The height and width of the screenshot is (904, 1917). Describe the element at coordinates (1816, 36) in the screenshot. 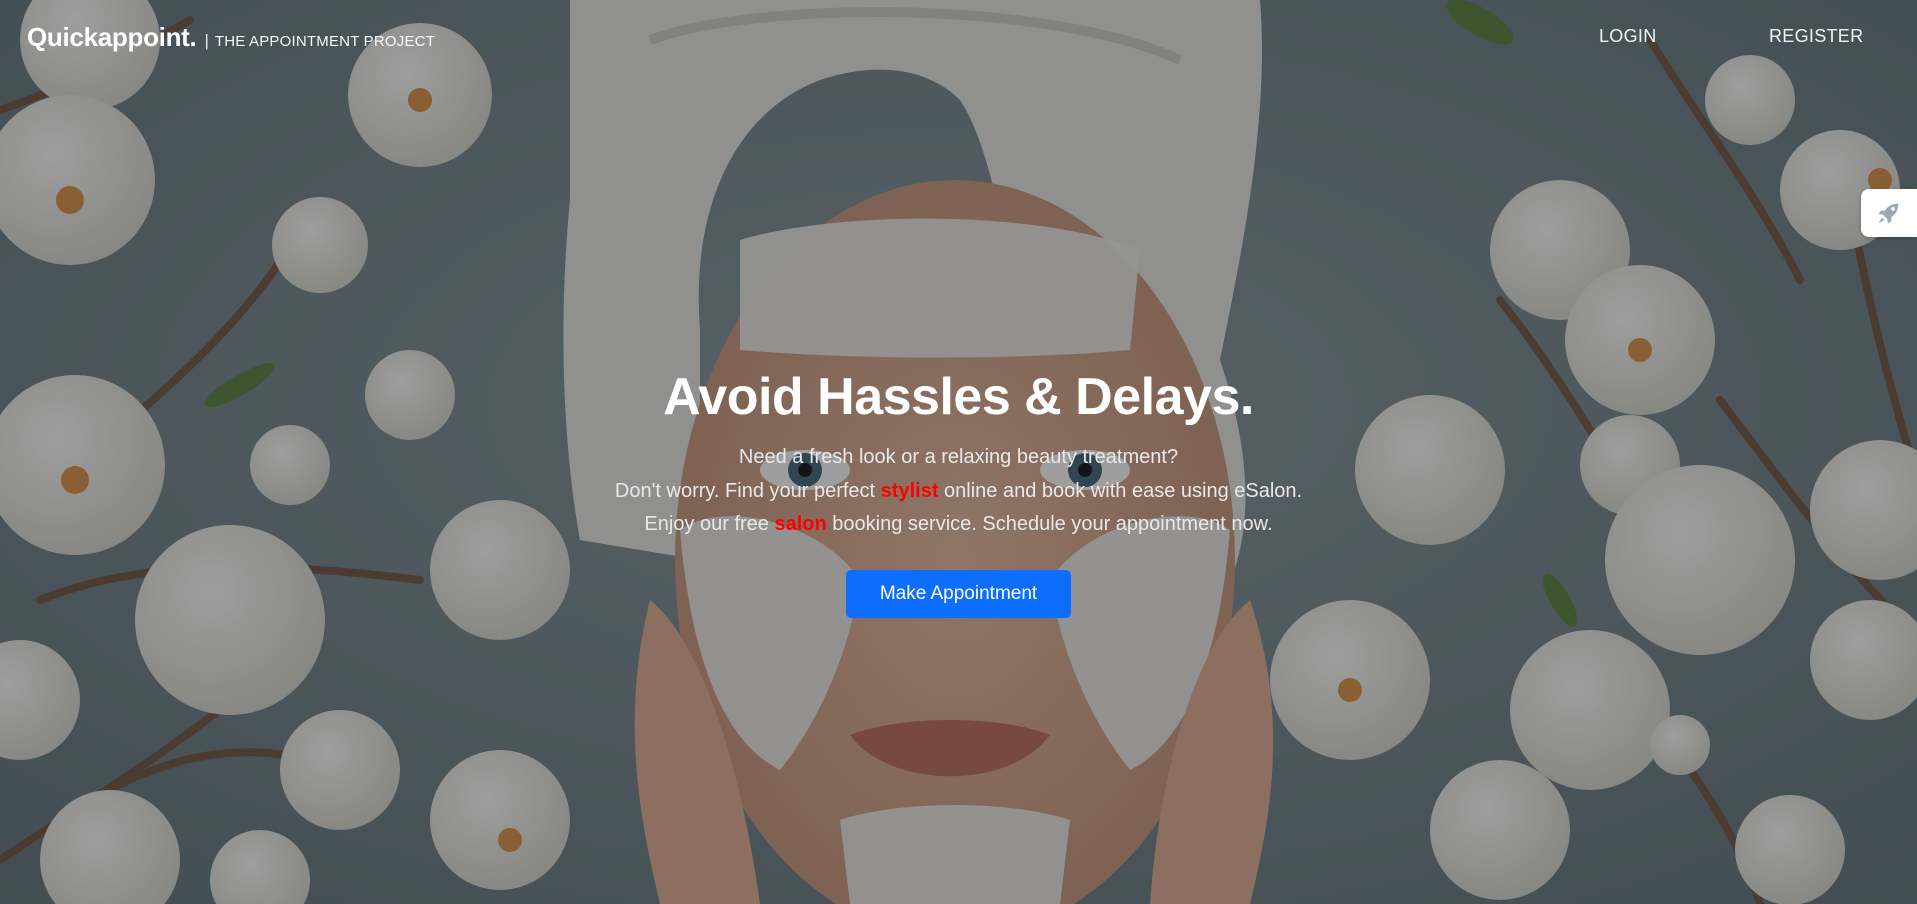

I see `register-link: REGISTER` at that location.